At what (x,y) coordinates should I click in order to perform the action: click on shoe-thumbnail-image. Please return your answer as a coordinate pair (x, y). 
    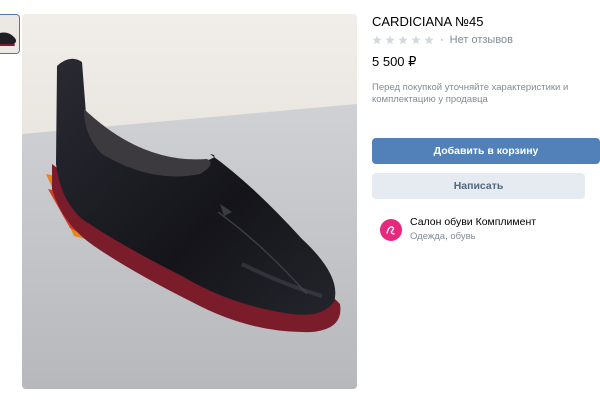
    Looking at the image, I should click on (9, 34).